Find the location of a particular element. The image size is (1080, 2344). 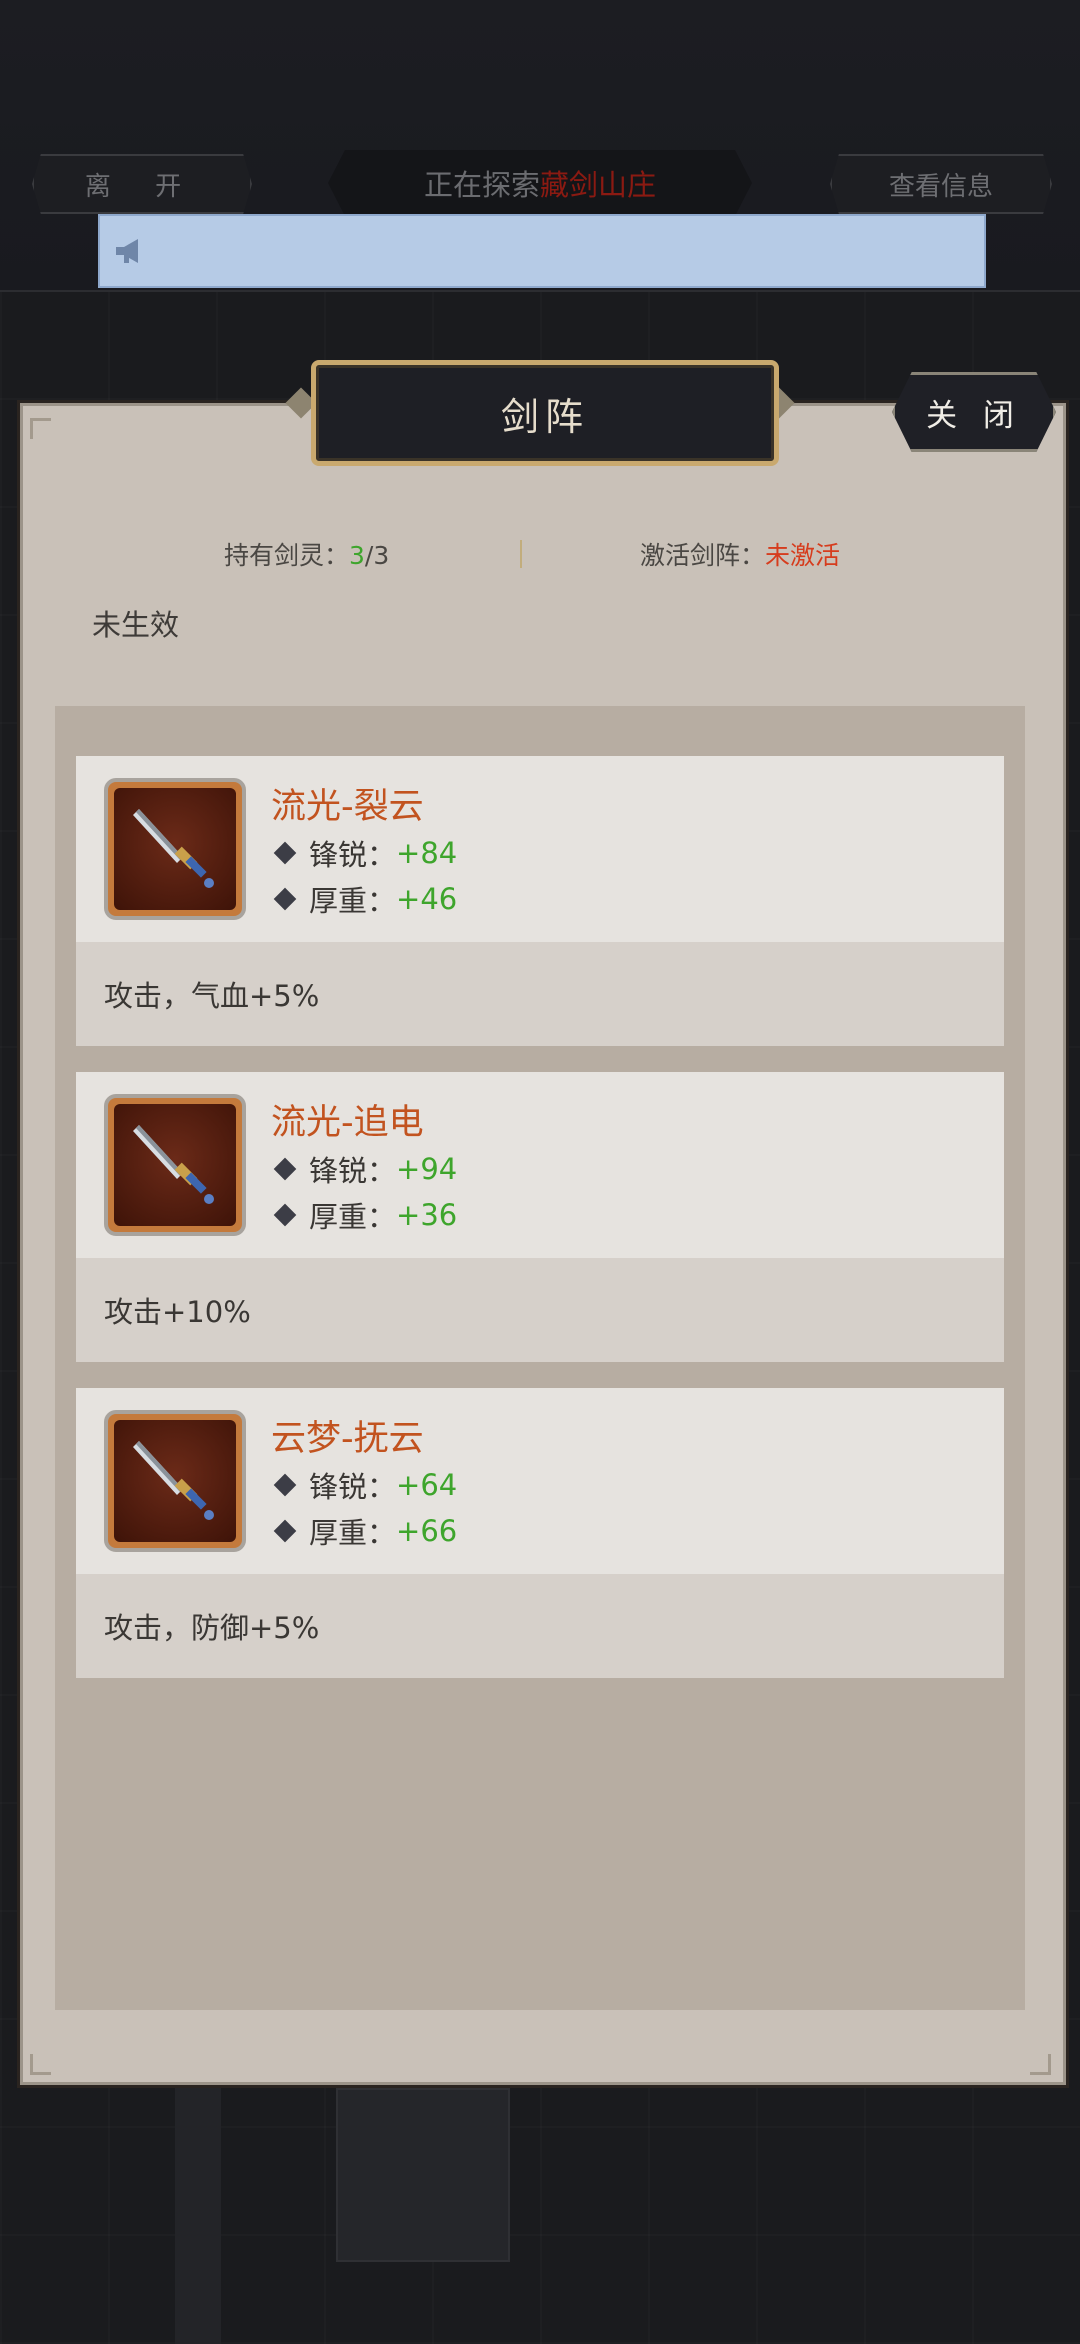

sword-effect-text: 攻击+10% is located at coordinates (177, 1312).